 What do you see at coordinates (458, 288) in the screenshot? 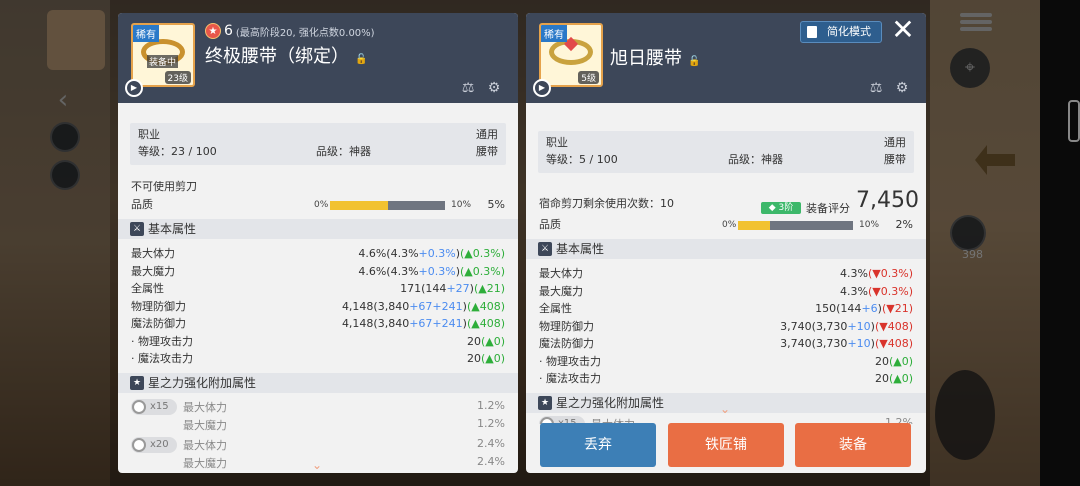
I see `stat-bonus: +27` at bounding box center [458, 288].